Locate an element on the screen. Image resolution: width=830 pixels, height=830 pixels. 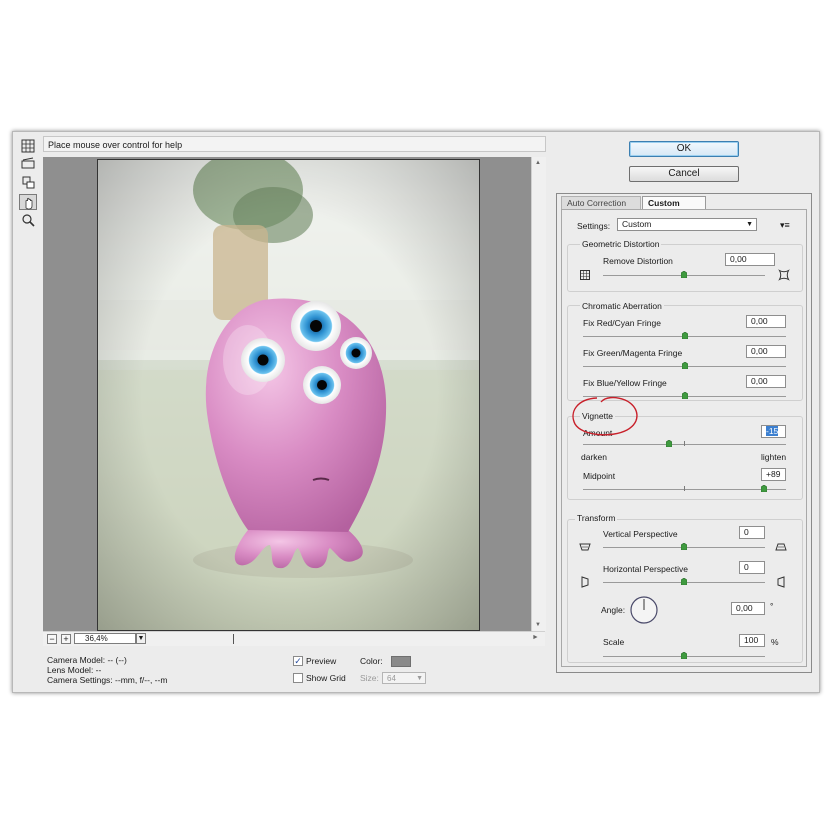
fix-red-cyan-slider is located at coordinates (684, 335).